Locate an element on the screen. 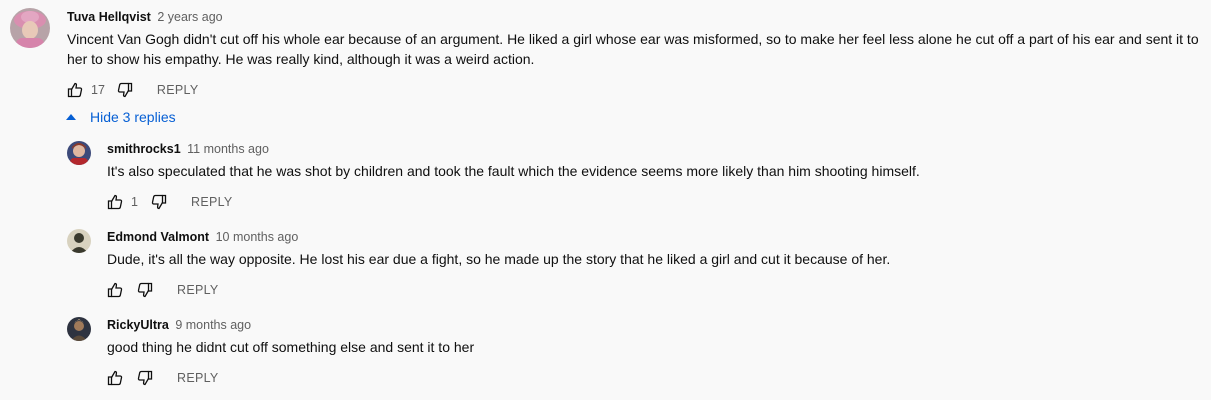 This screenshot has height=400, width=1211. avatar-character-icon is located at coordinates (79, 153).